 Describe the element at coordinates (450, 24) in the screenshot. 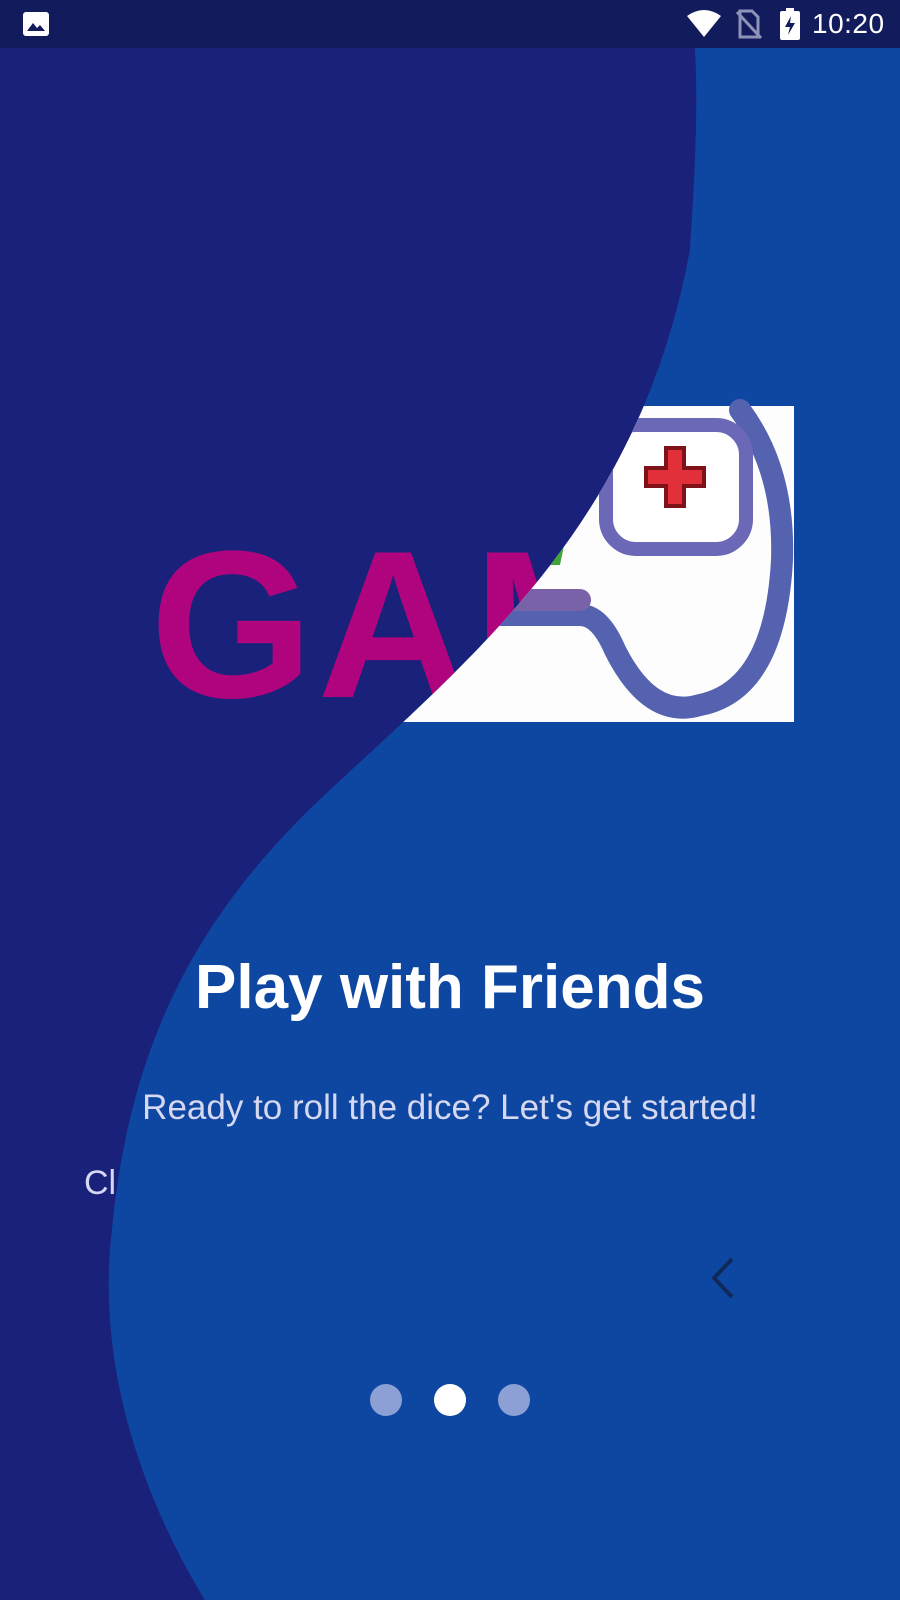

I see `status-bar: 10:20` at that location.